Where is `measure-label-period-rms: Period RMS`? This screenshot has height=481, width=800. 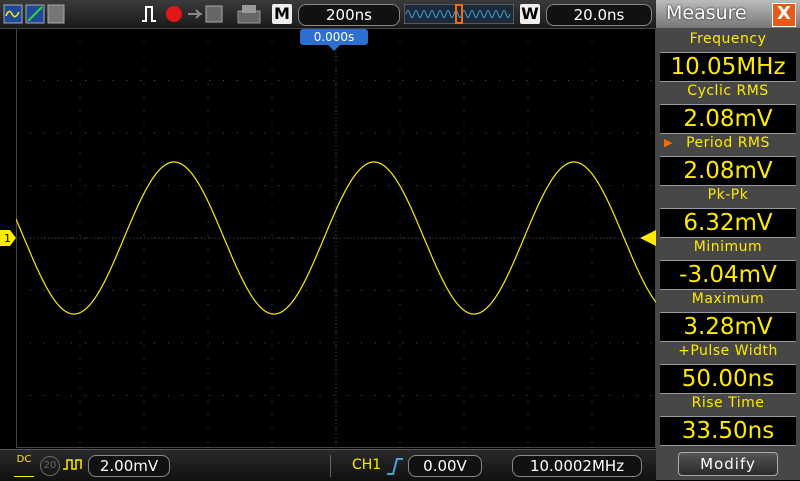
measure-label-period-rms: Period RMS is located at coordinates (728, 143).